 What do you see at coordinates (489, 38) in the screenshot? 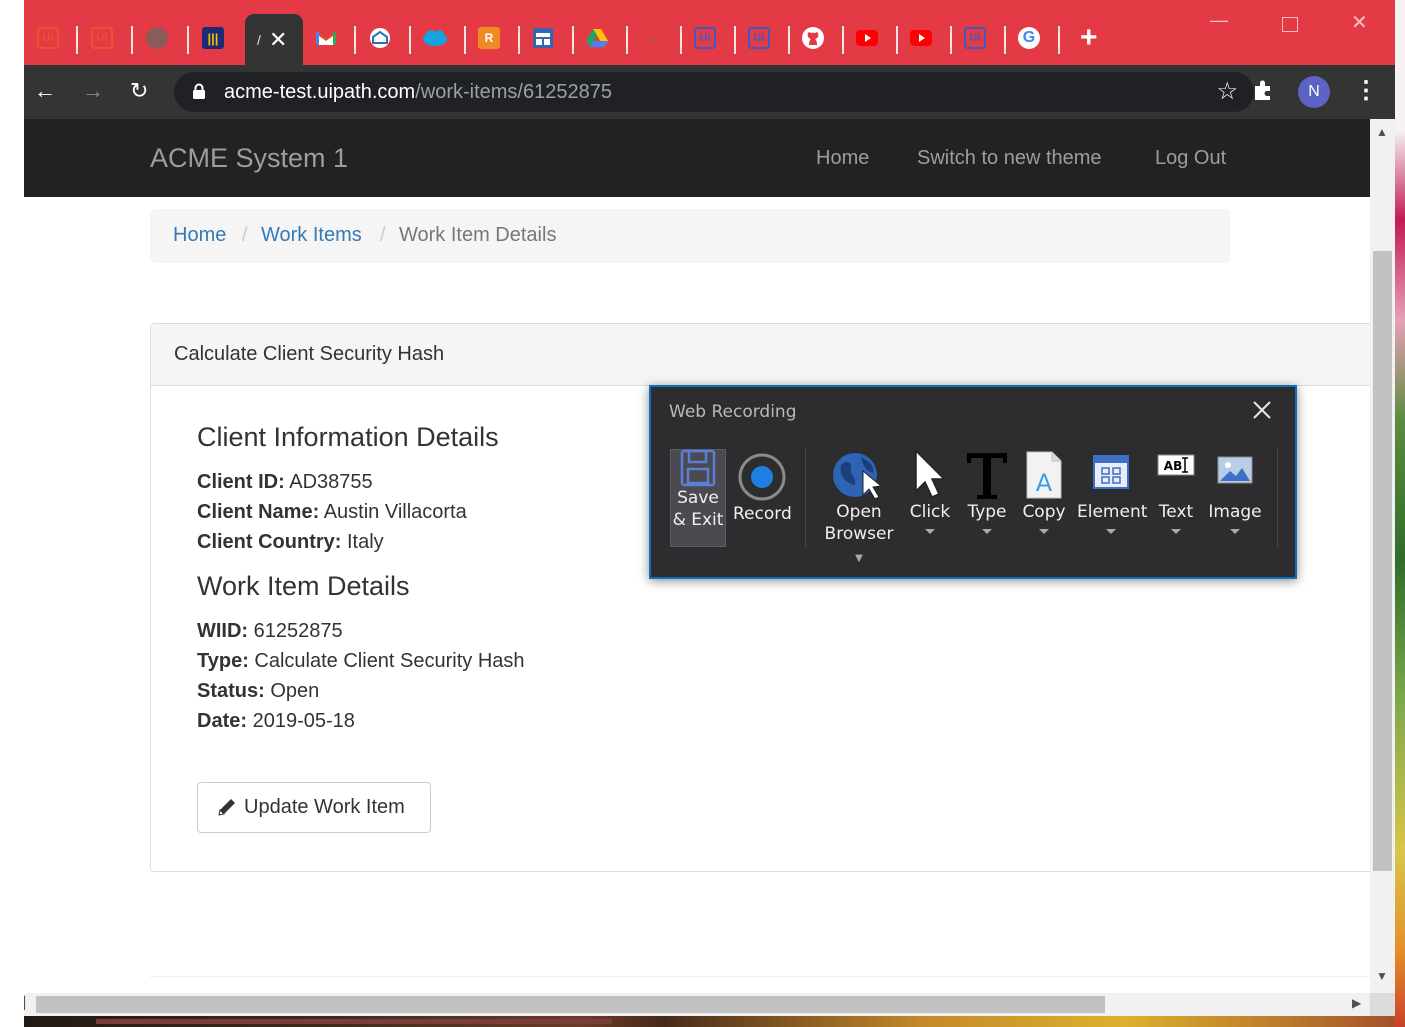
I see `tab-r: R` at bounding box center [489, 38].